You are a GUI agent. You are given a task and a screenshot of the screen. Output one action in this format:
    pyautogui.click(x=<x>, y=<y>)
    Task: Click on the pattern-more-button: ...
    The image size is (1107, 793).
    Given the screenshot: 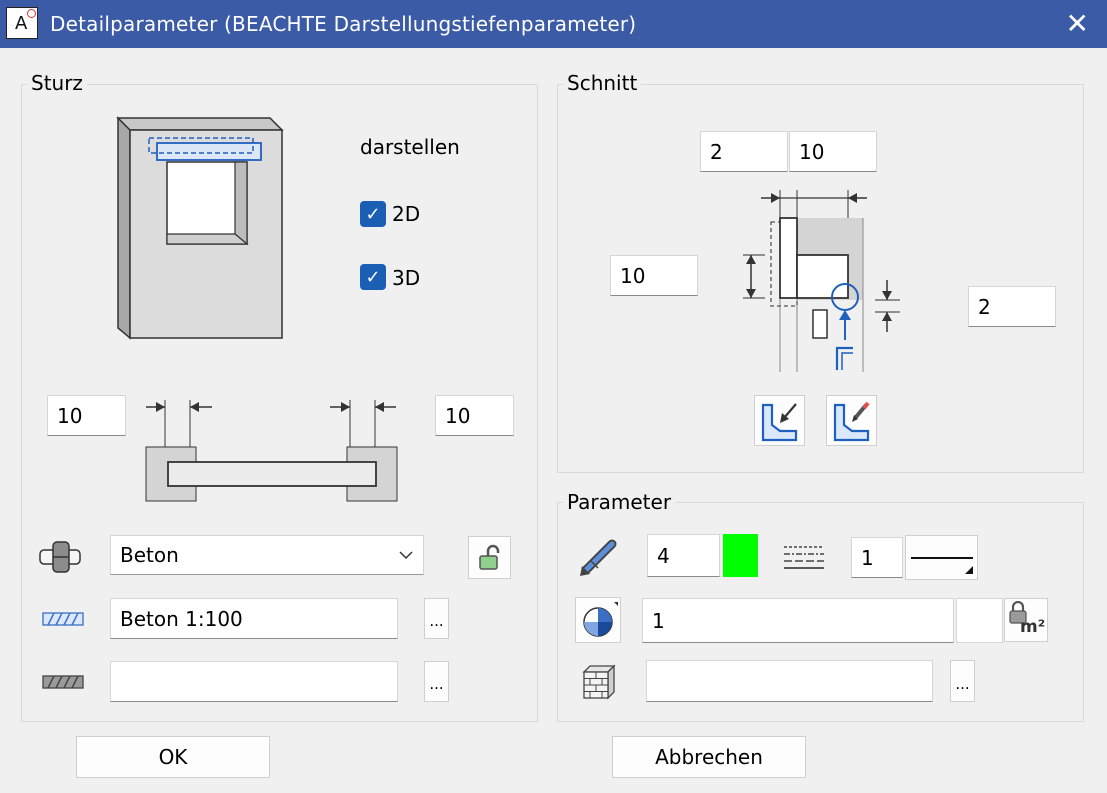 What is the action you would take?
    pyautogui.click(x=436, y=681)
    